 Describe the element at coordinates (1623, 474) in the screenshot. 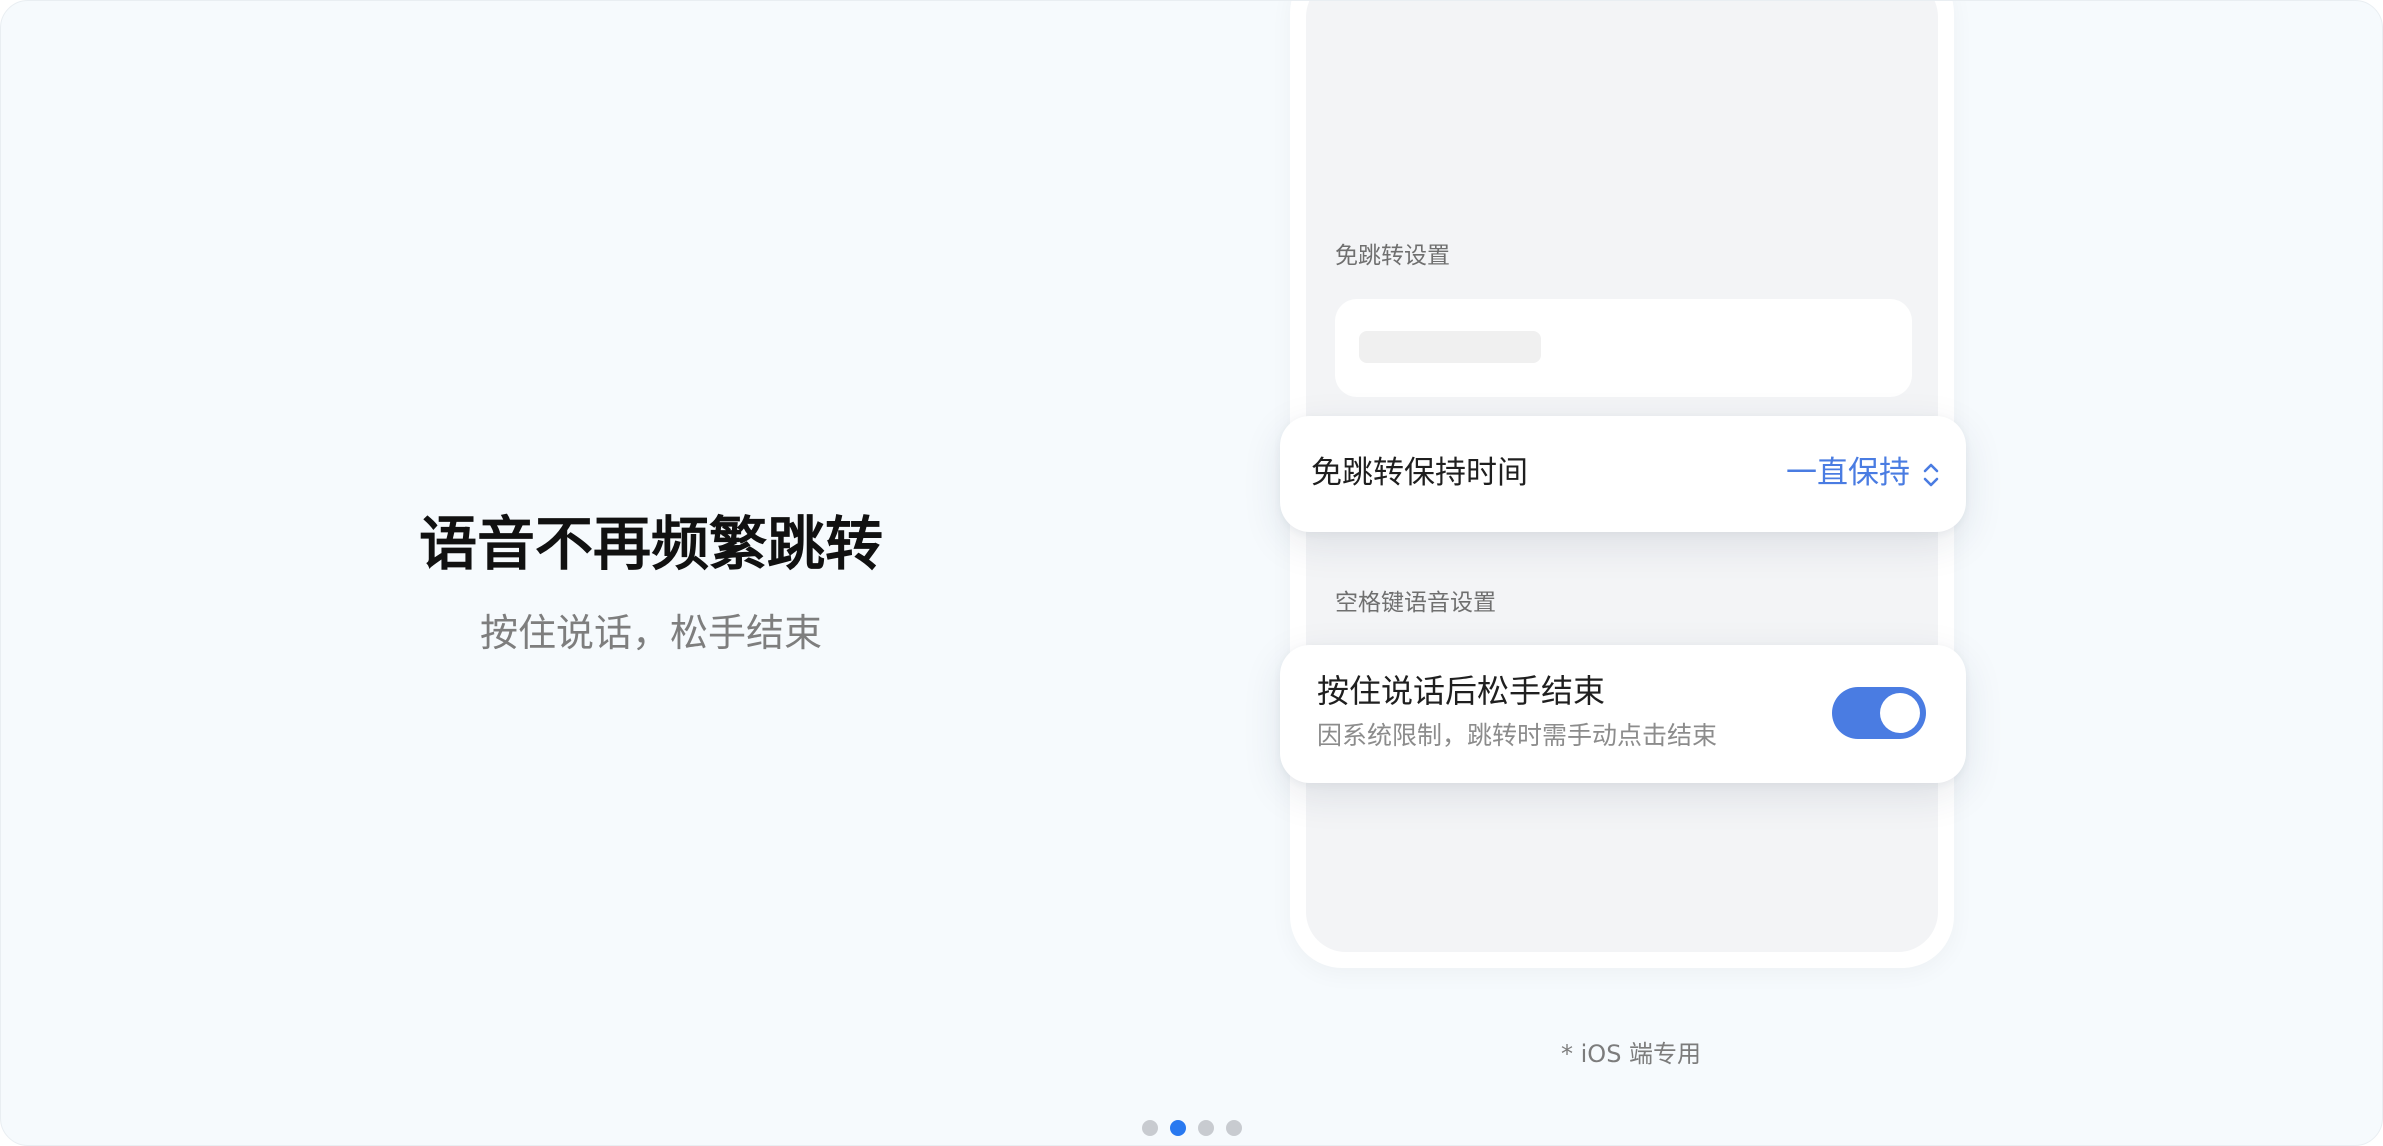

I see `keep-time-setting-row: 免跳转保持时间 一直保持` at that location.